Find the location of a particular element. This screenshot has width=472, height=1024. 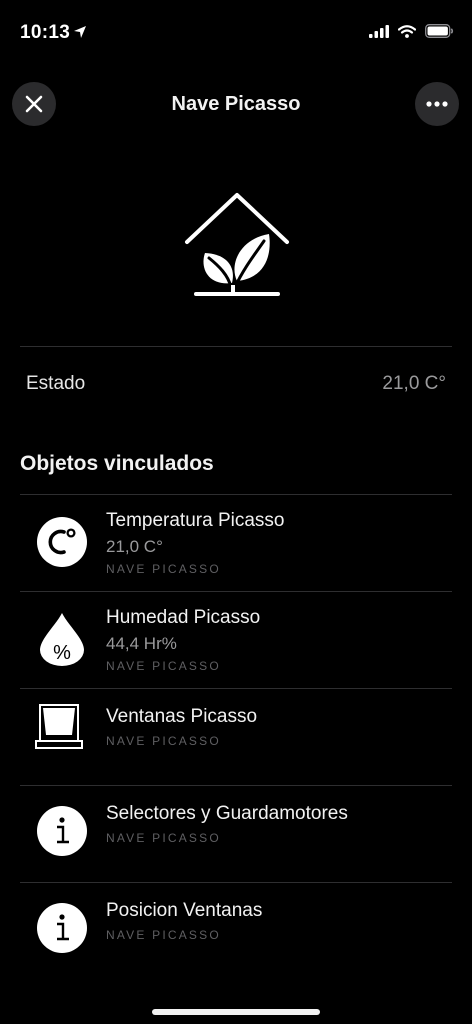

status-icons is located at coordinates (411, 31).